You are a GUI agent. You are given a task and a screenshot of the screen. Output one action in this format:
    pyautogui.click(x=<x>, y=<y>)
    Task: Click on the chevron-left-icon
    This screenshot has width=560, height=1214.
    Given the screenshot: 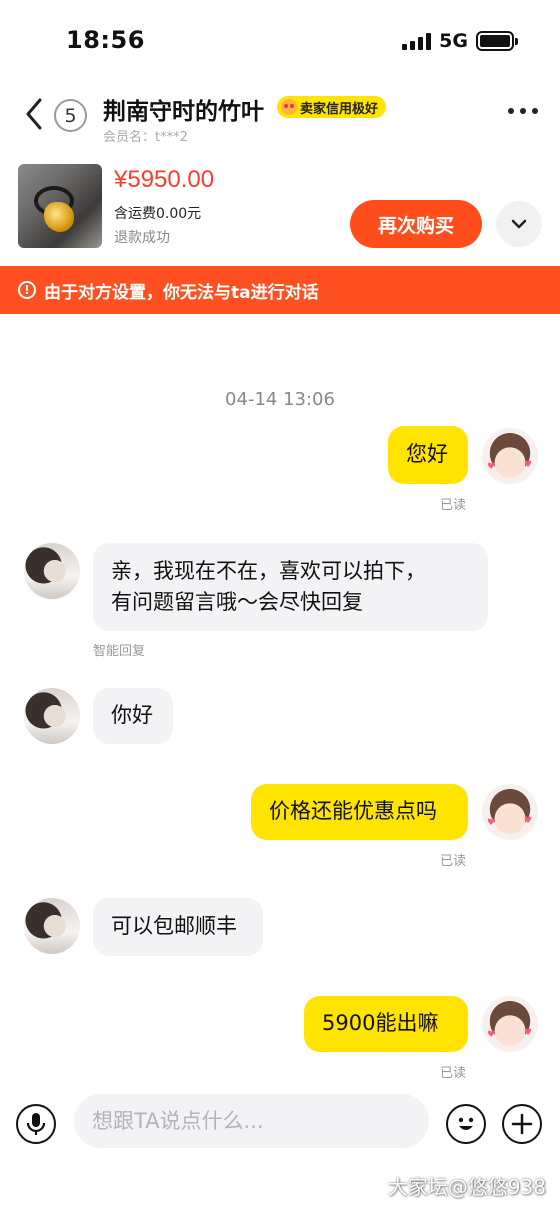 What is the action you would take?
    pyautogui.click(x=34, y=114)
    